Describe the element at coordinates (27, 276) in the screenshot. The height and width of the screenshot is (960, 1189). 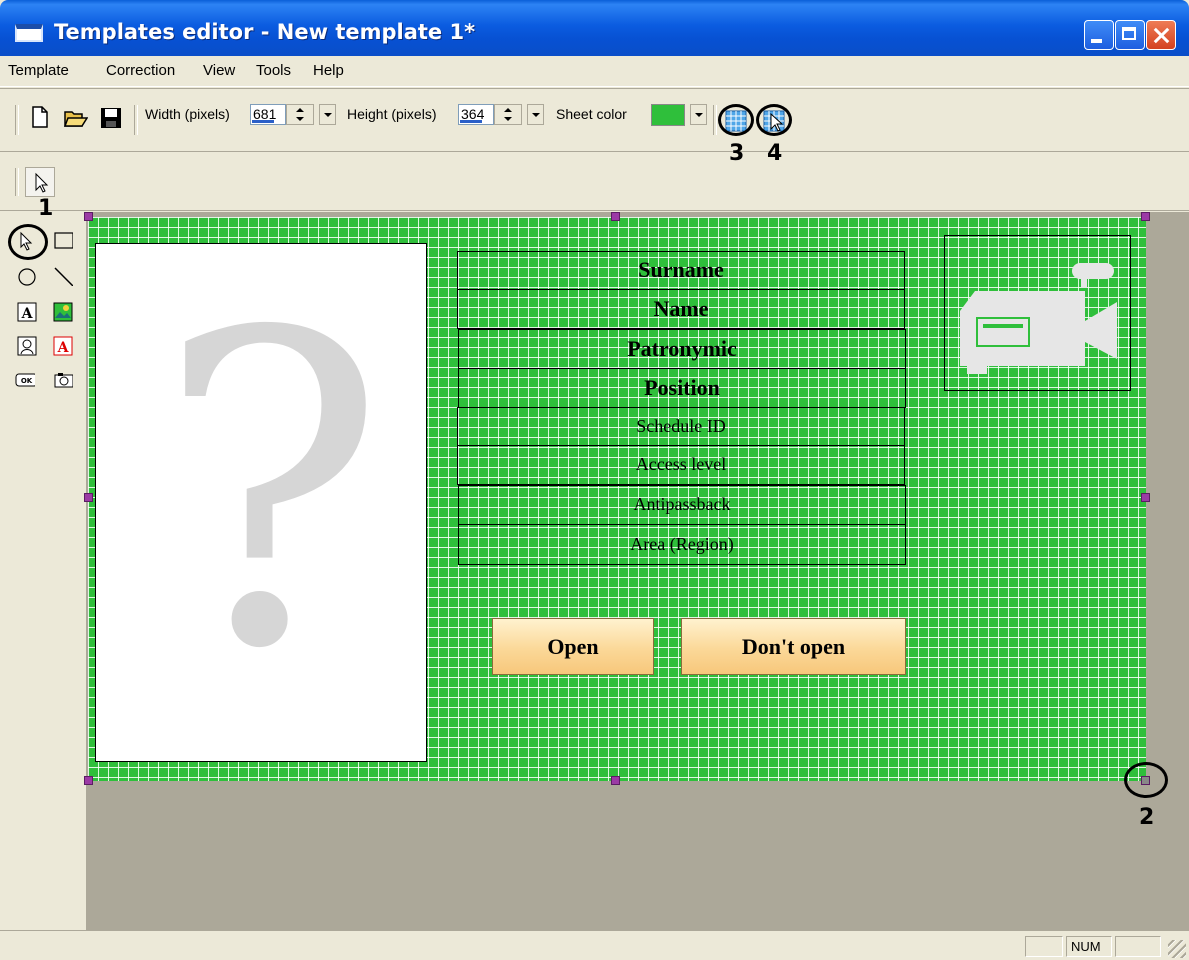
I see `ellipse-tool-icon` at that location.